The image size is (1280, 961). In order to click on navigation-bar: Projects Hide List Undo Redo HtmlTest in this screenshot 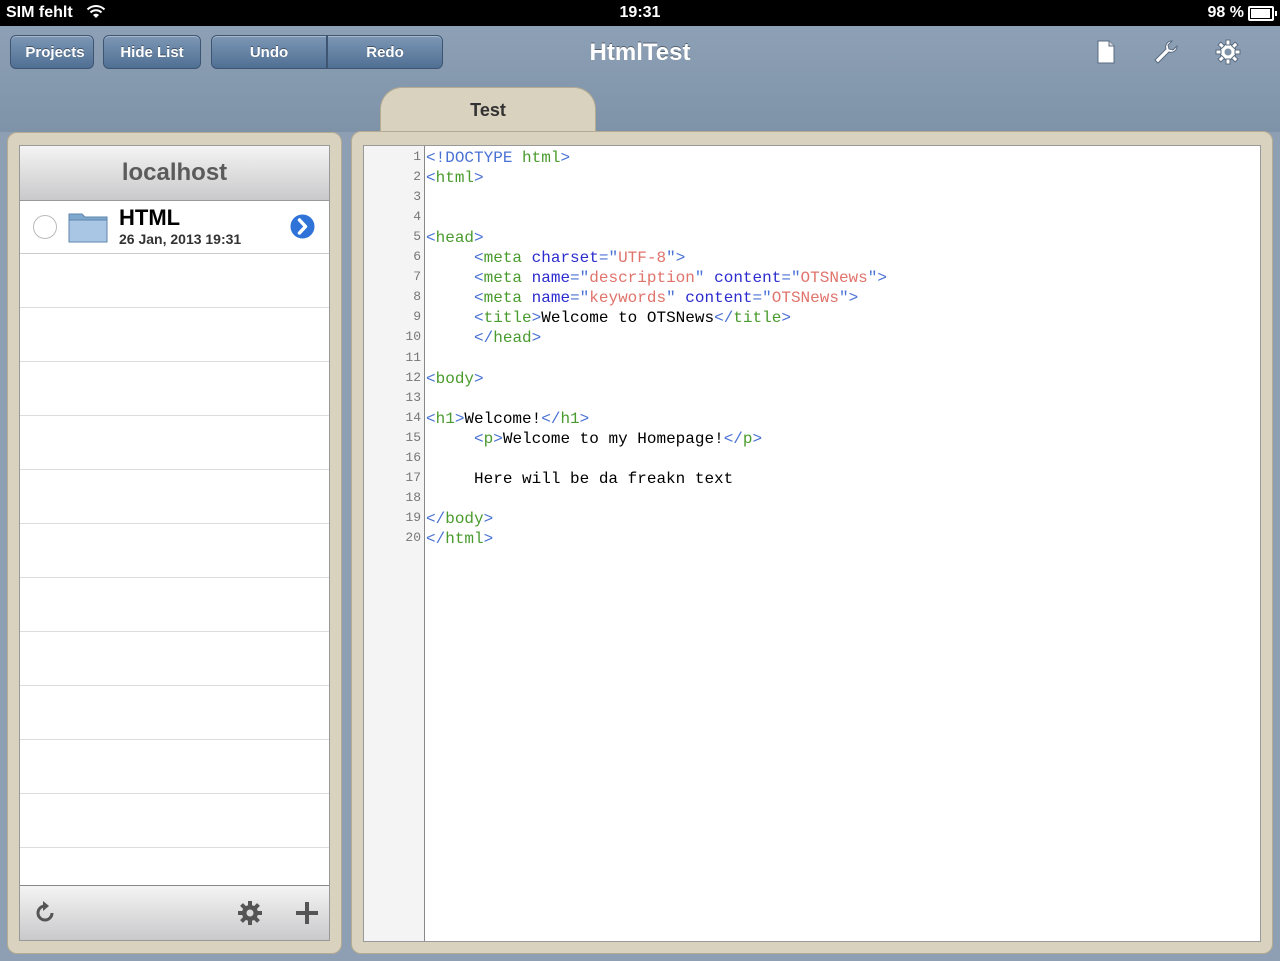, I will do `click(640, 79)`.